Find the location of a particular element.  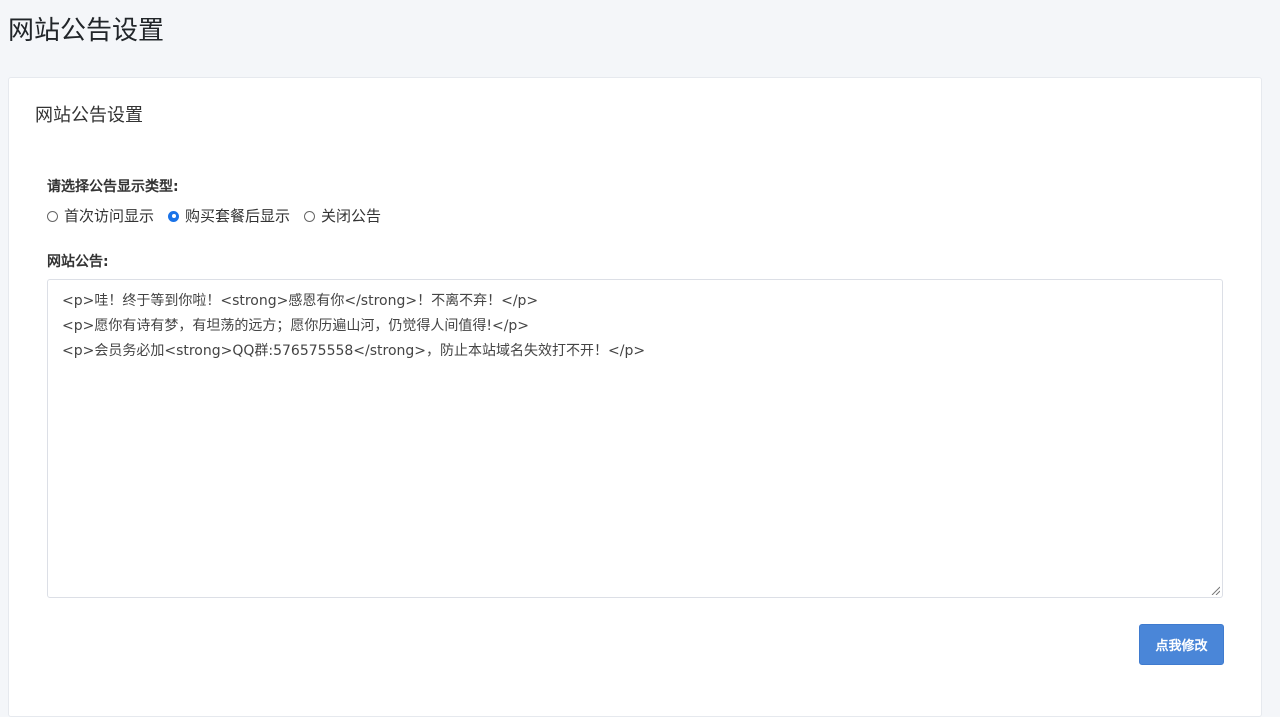

radio-after-purchase: 购买套餐后显示 is located at coordinates (229, 216).